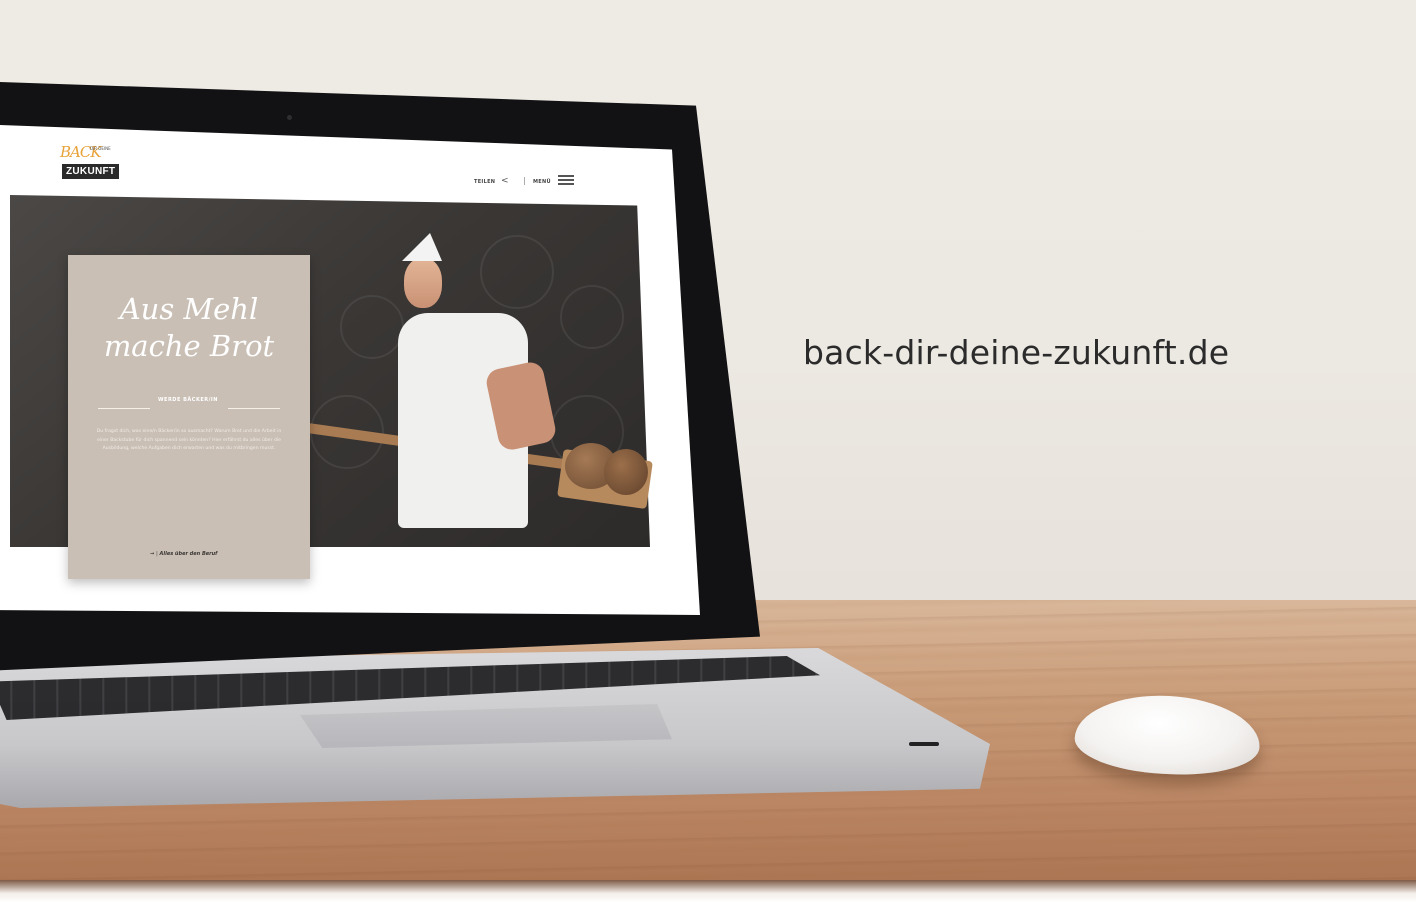  I want to click on hero-label: WERDE BÄCKER/IN, so click(188, 400).